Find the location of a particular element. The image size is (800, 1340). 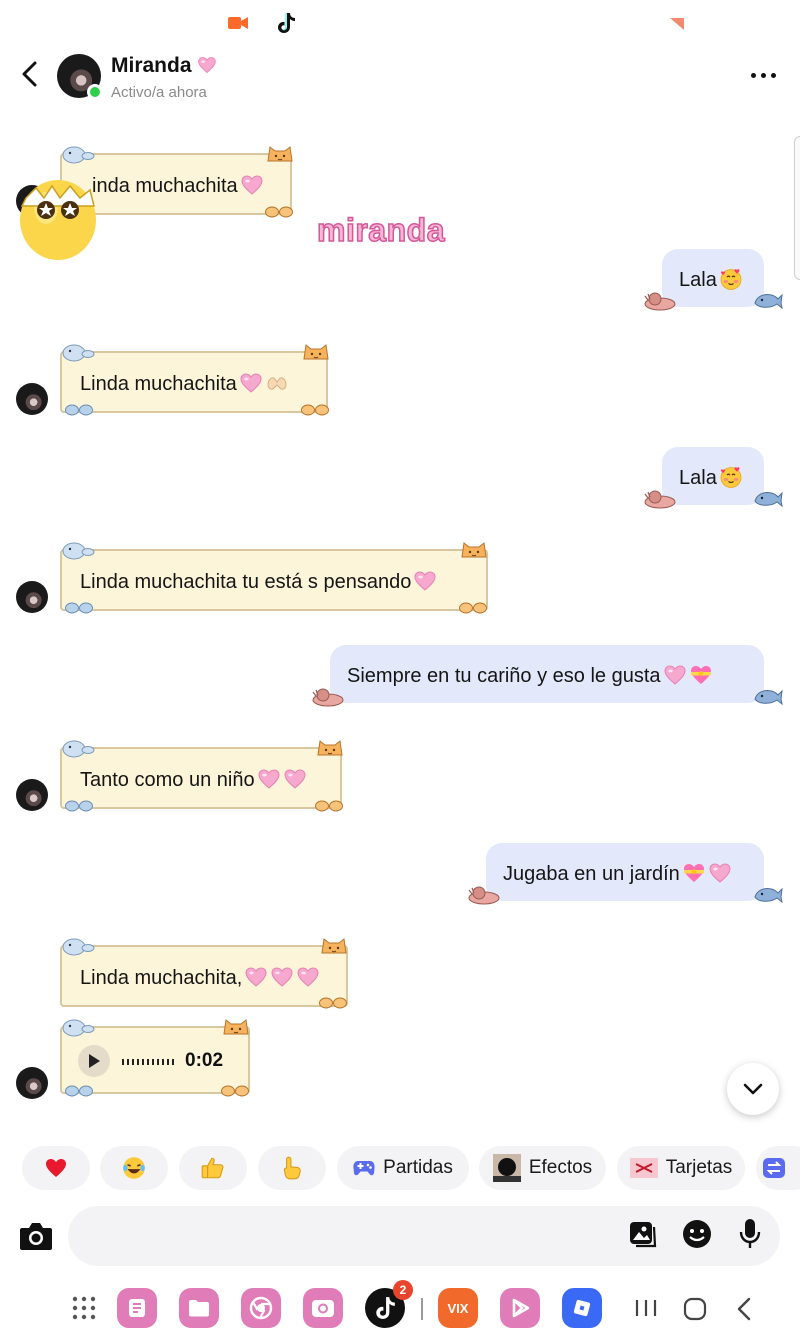

system-navigation-bar: 2 VIX is located at coordinates (400, 1308).